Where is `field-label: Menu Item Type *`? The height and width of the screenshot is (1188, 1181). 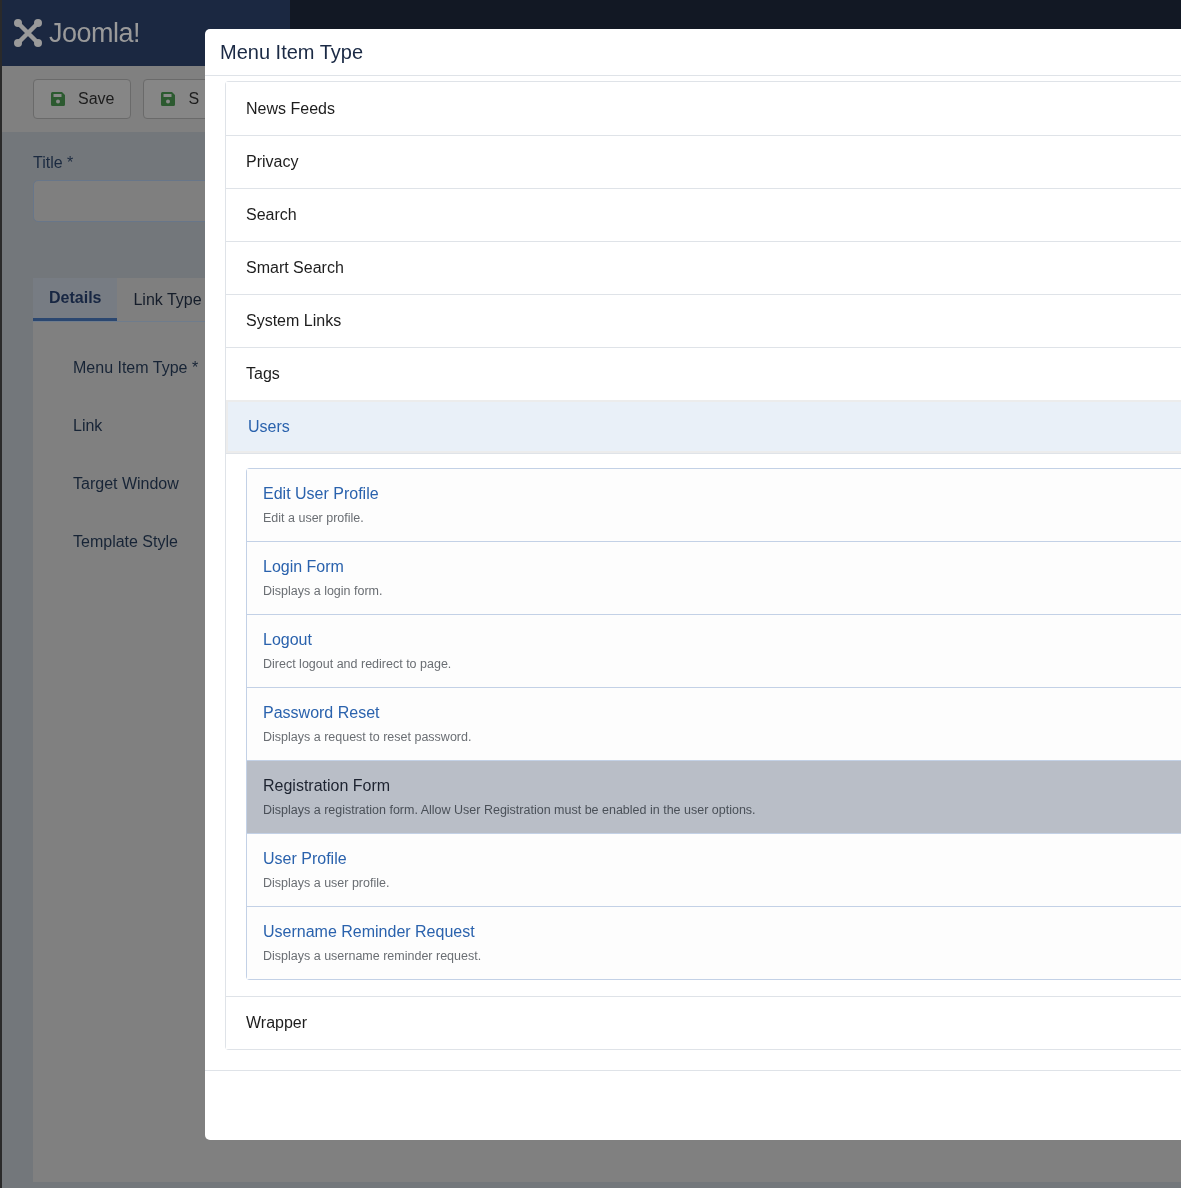 field-label: Menu Item Type * is located at coordinates (136, 368).